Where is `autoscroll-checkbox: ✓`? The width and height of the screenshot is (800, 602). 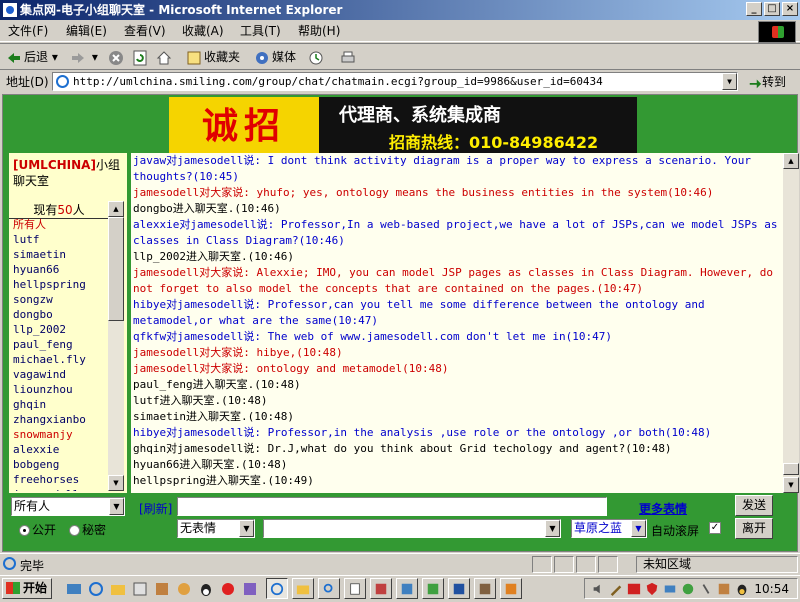 autoscroll-checkbox: ✓ is located at coordinates (715, 528).